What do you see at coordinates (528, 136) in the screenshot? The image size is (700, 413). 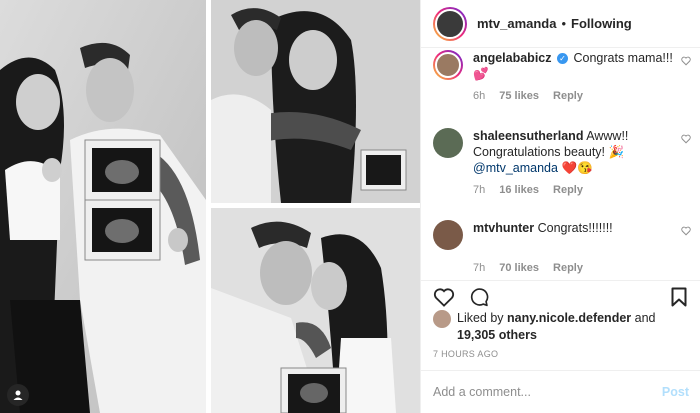 I see `comment-username: shaleensutherland` at bounding box center [528, 136].